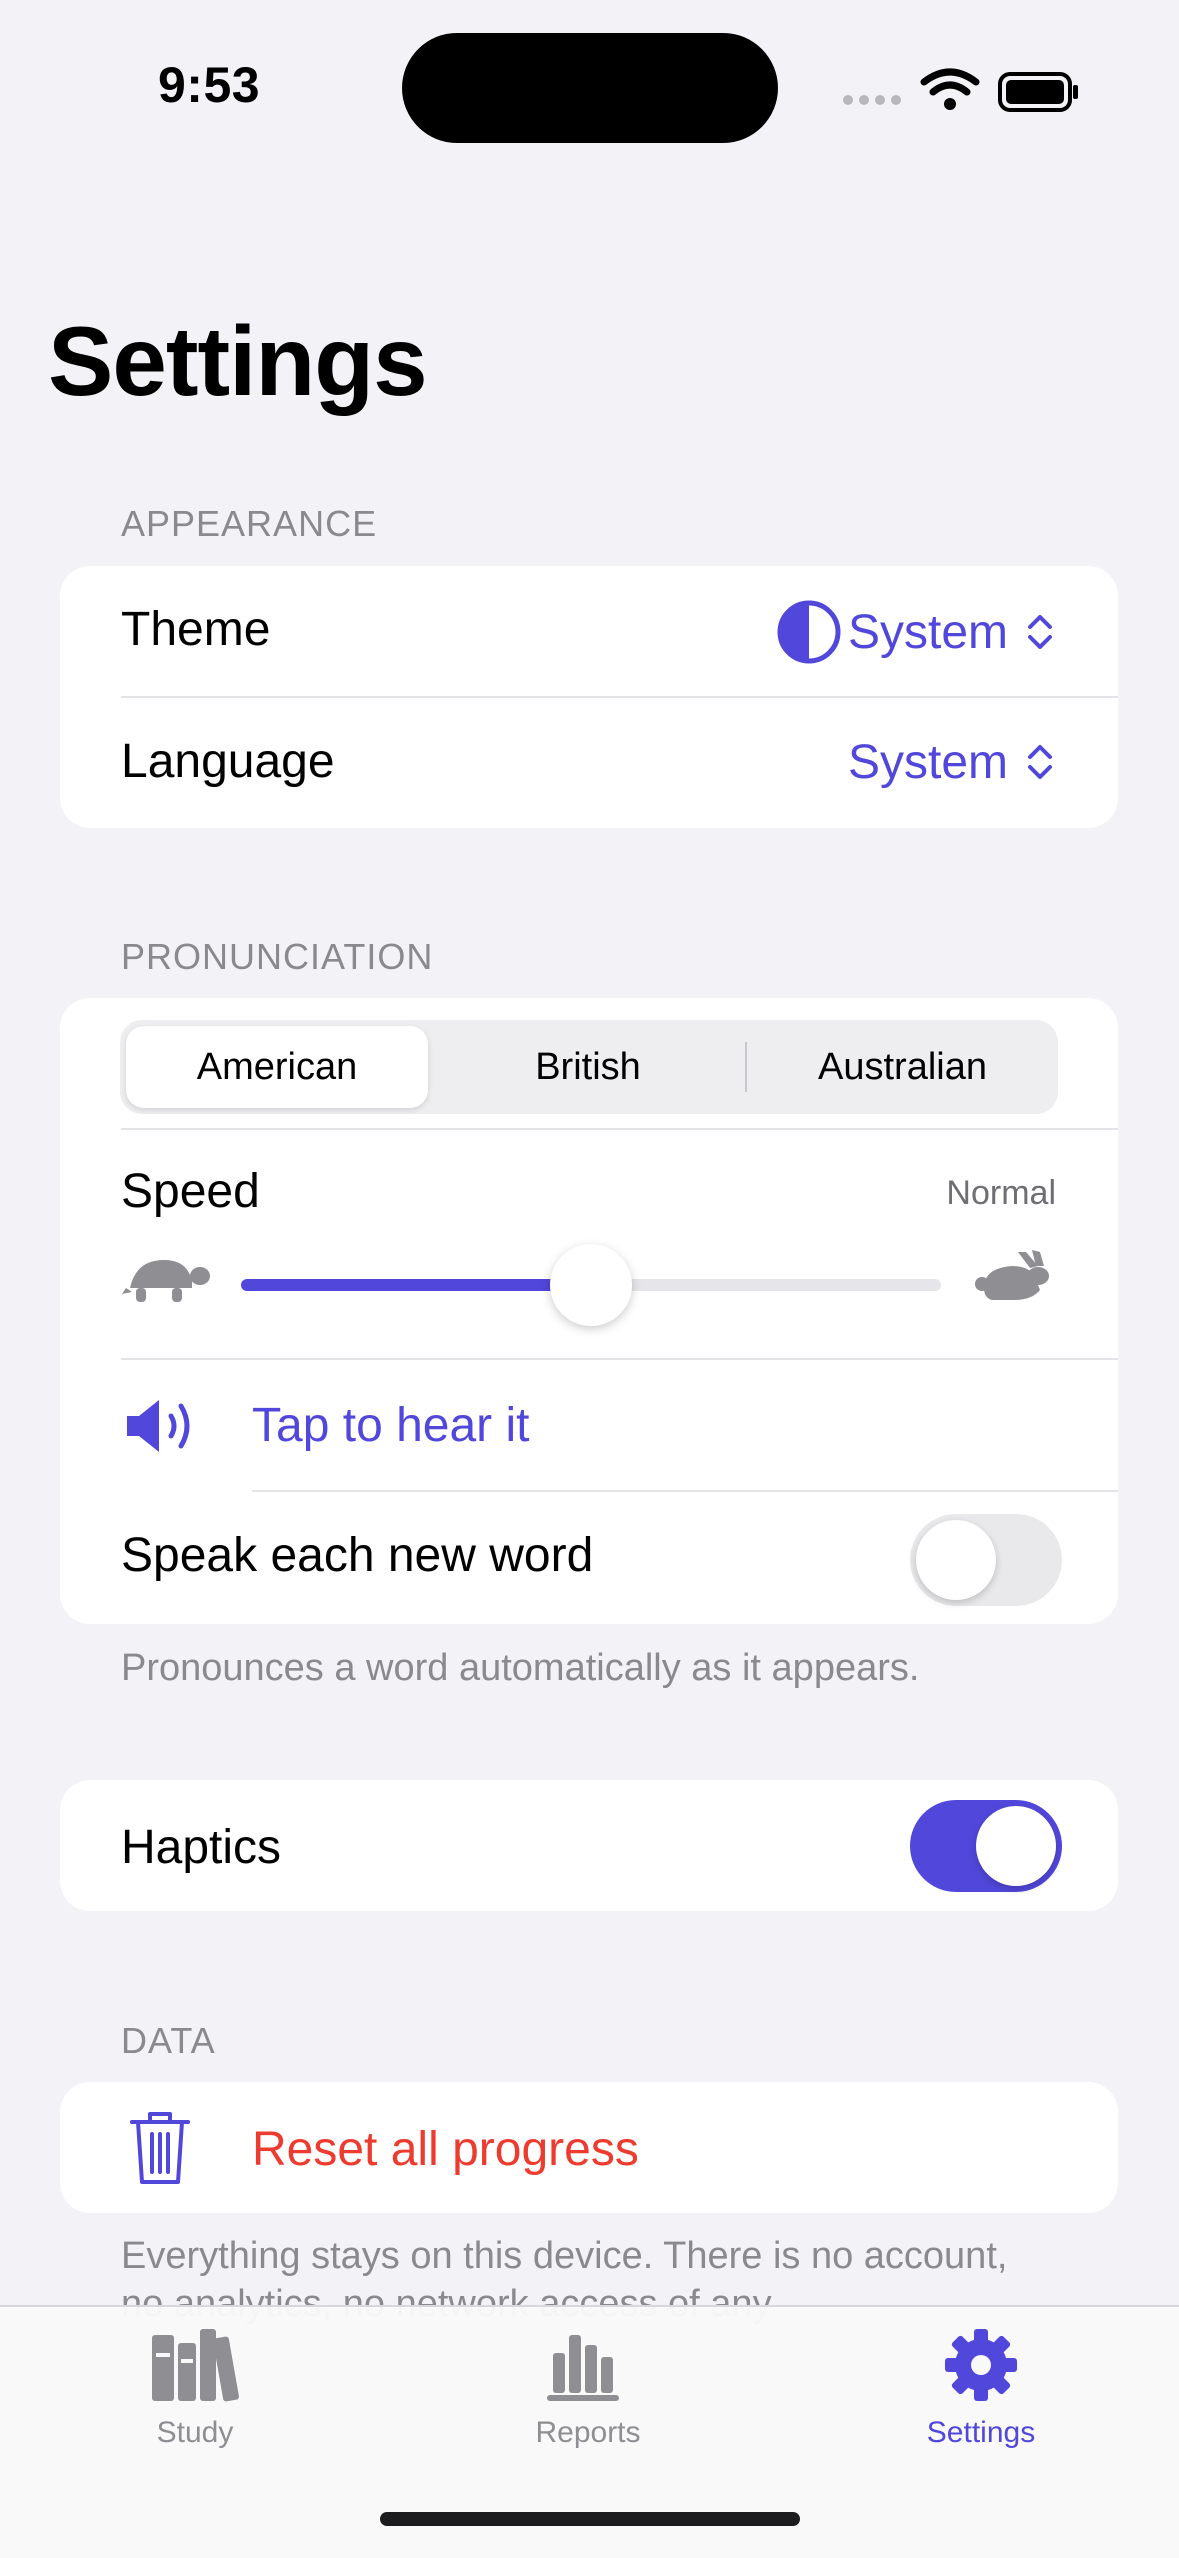 The height and width of the screenshot is (2558, 1179). I want to click on segment-british: British, so click(588, 1067).